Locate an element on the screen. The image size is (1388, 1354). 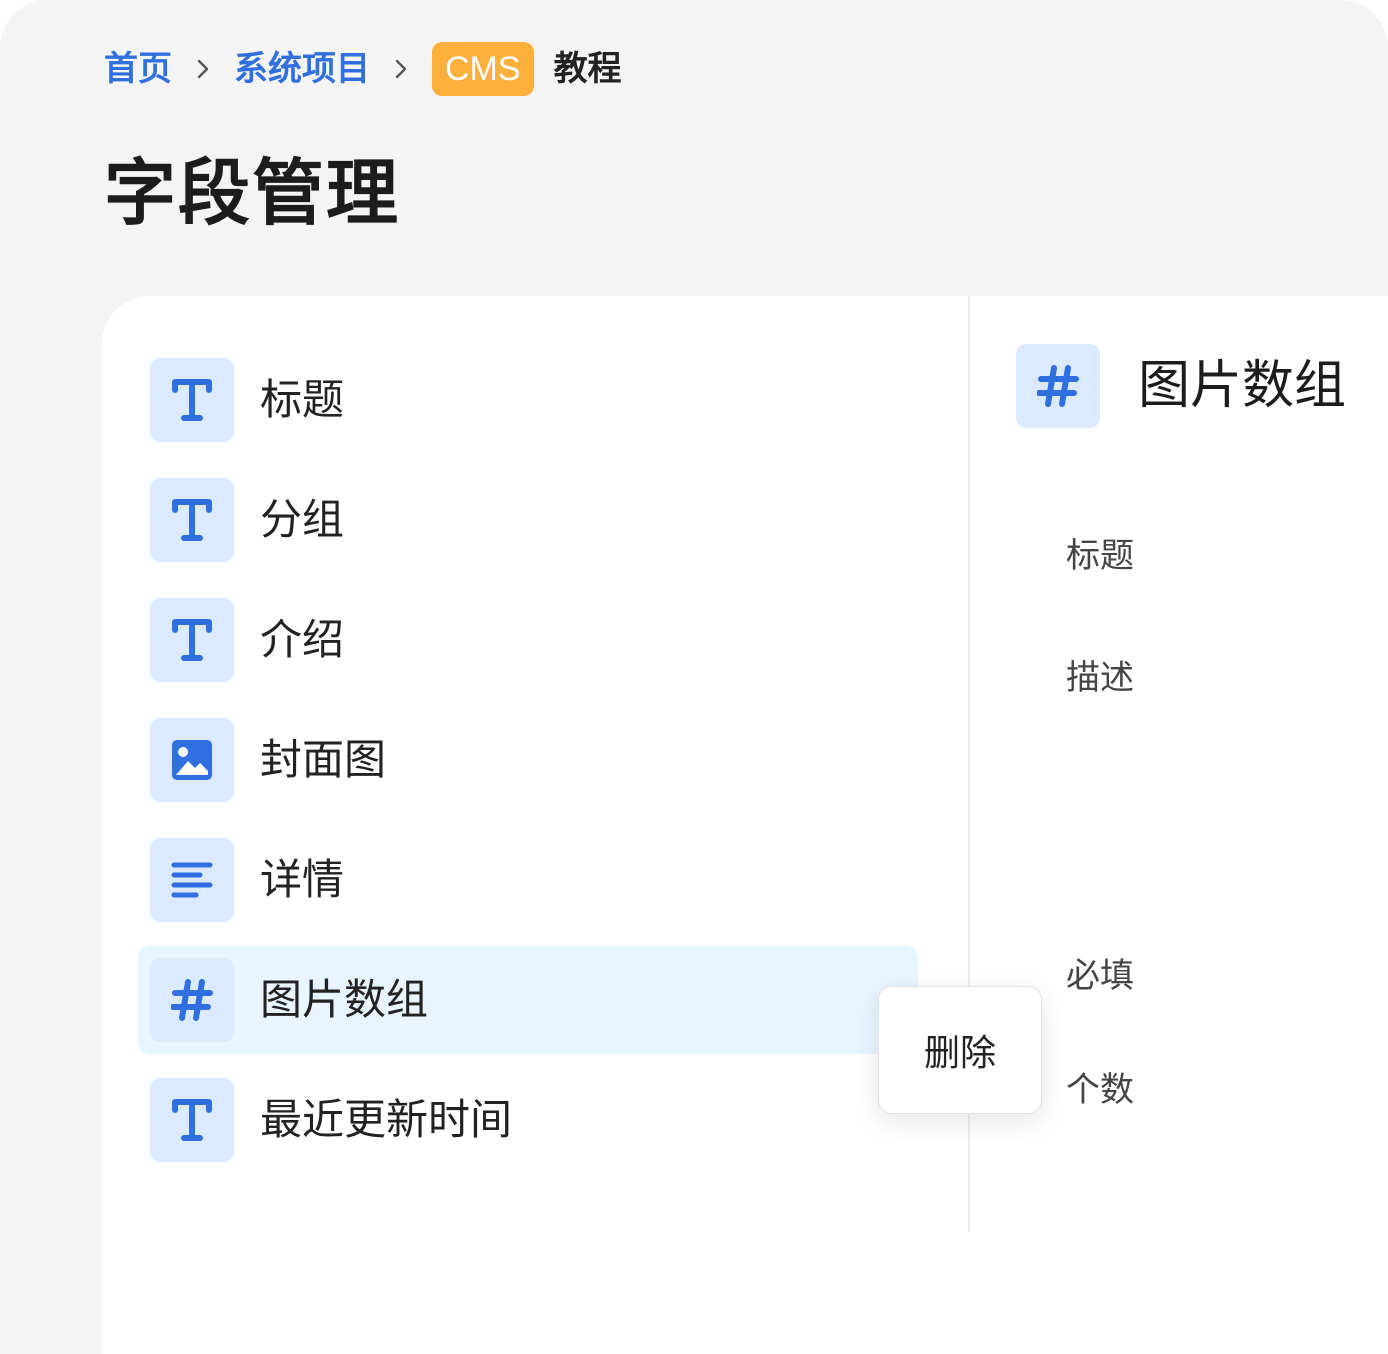
image-icon is located at coordinates (192, 760).